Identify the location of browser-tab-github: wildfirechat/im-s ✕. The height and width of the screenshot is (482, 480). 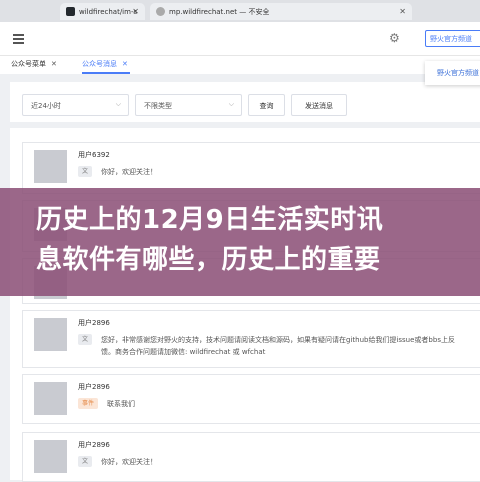
(102, 11).